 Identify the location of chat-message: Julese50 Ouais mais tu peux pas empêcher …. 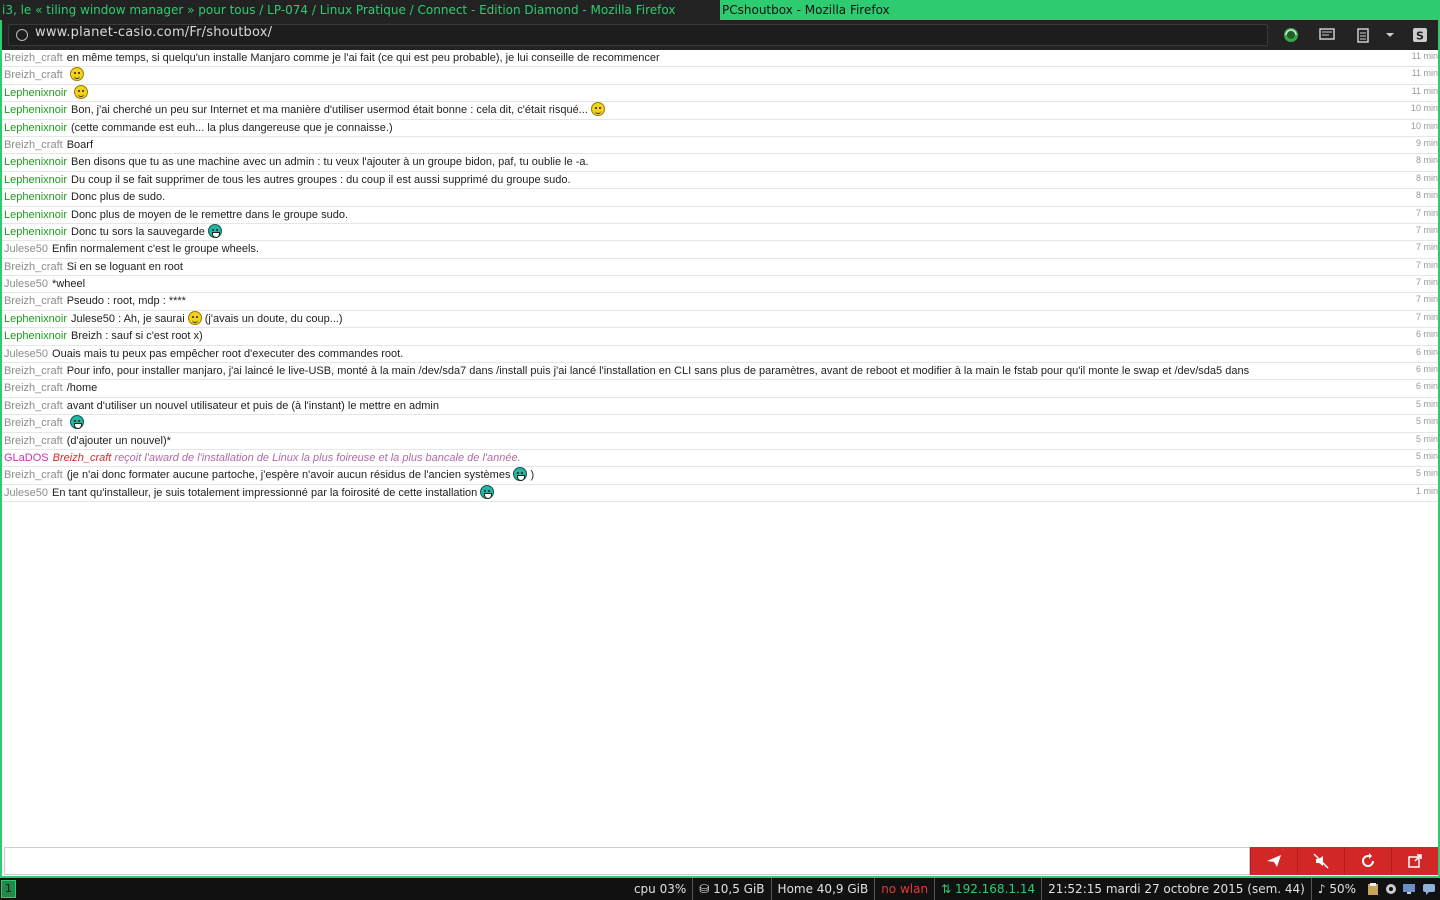
(720, 355).